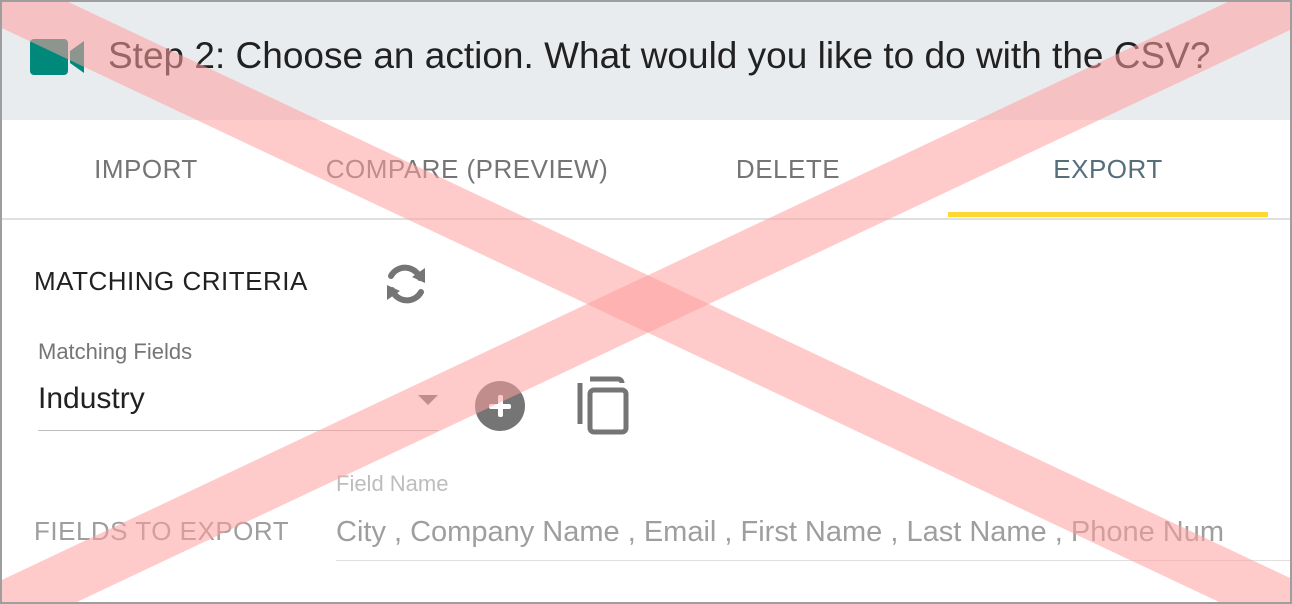 The image size is (1292, 604). Describe the element at coordinates (115, 351) in the screenshot. I see `matching-fields-label: Matching Fields` at that location.